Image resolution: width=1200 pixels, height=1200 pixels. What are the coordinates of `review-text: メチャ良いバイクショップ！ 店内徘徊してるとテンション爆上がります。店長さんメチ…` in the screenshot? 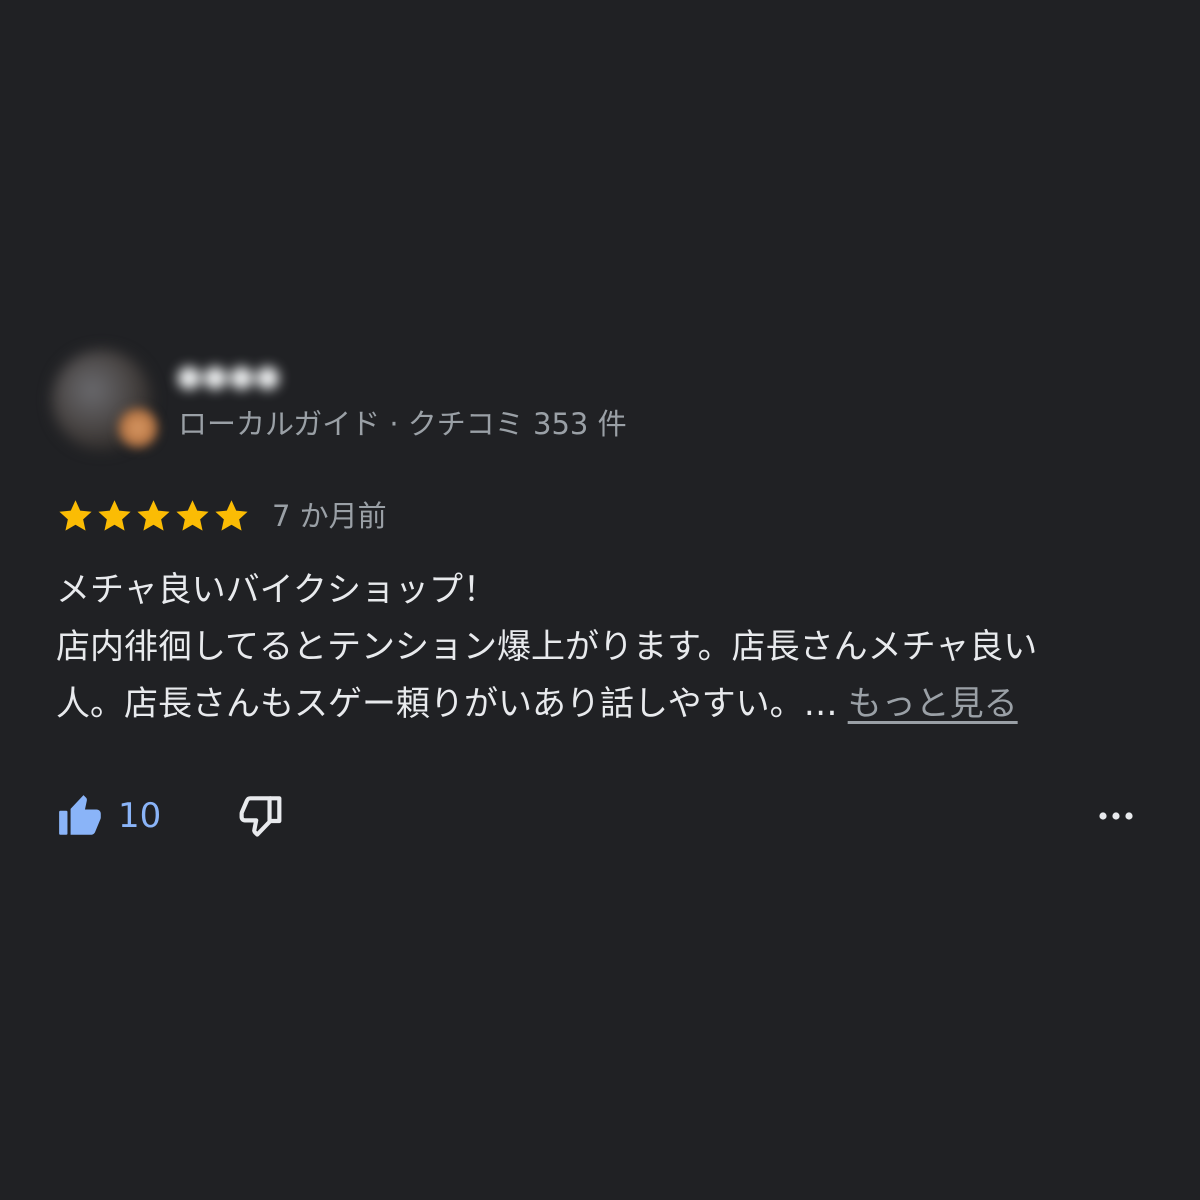 It's located at (601, 647).